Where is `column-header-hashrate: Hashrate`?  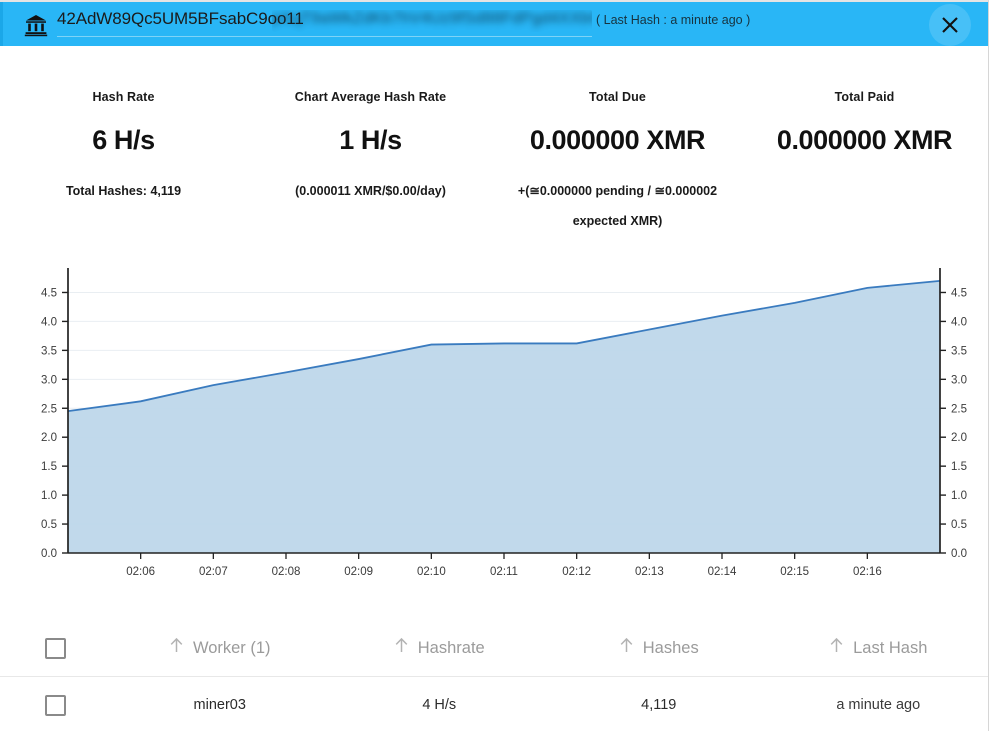 column-header-hashrate: Hashrate is located at coordinates (440, 648).